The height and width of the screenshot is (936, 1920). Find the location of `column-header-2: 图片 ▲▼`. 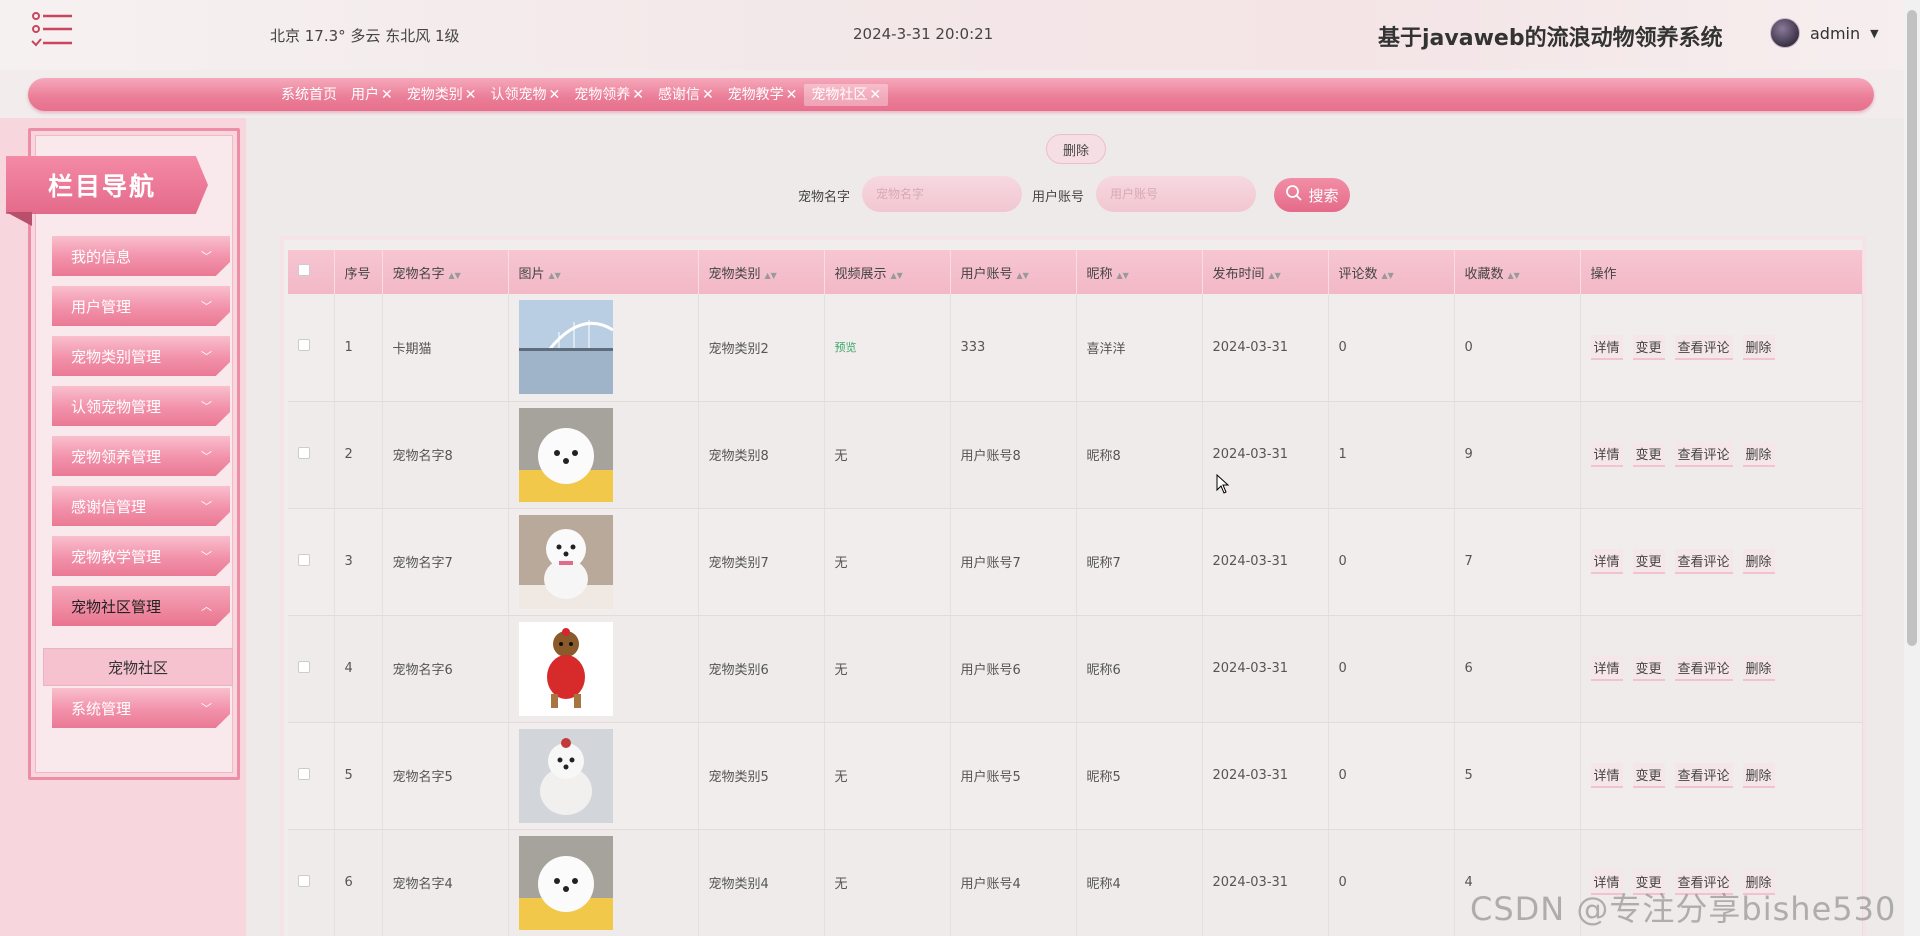

column-header-2: 图片 ▲▼ is located at coordinates (603, 272).